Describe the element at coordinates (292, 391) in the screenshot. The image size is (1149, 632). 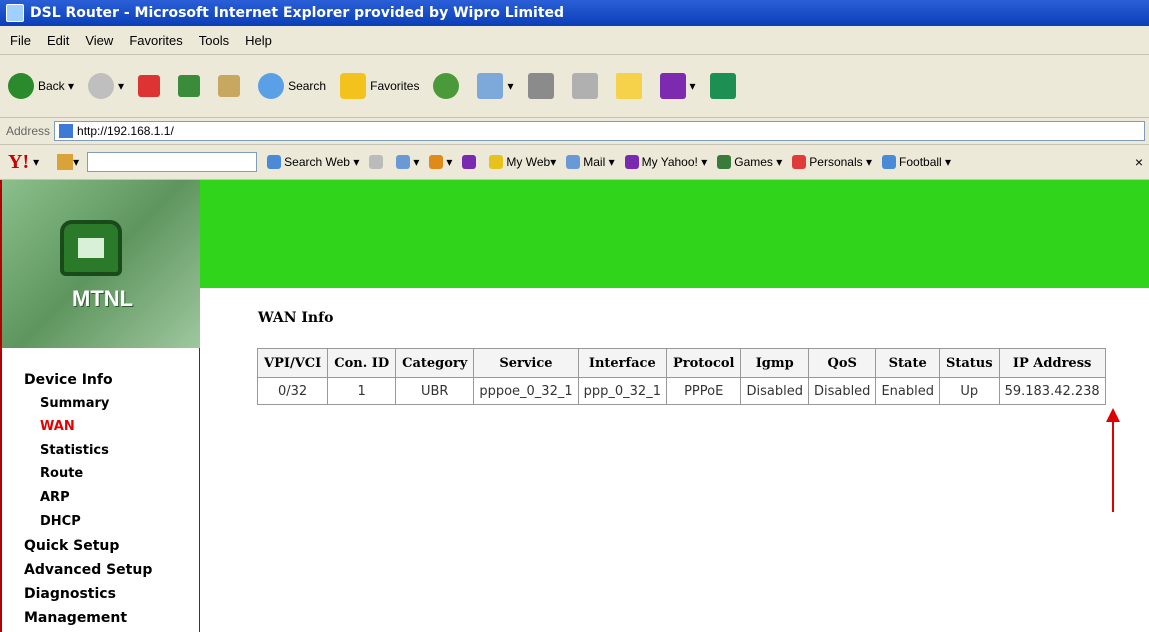
I see `cell-vpi-vci: 0/32` at that location.